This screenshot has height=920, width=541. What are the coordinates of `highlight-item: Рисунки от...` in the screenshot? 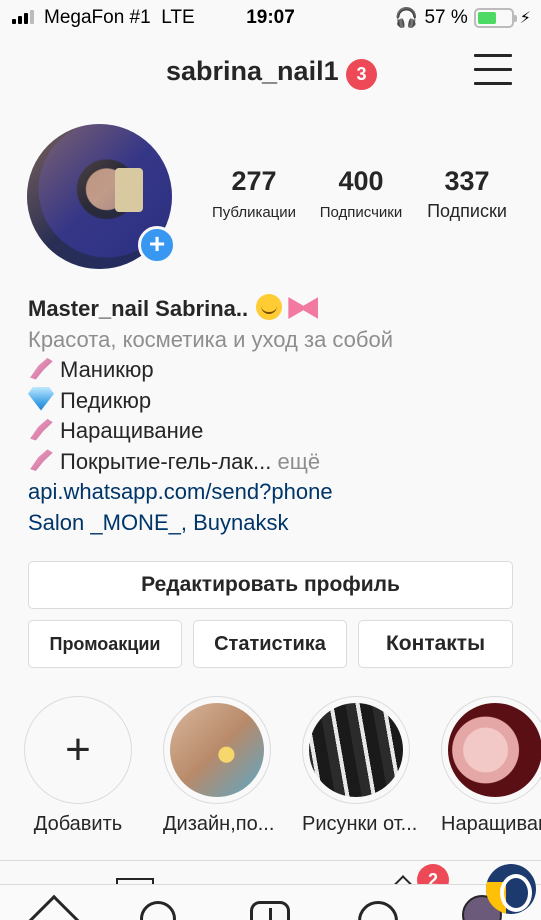 It's located at (360, 766).